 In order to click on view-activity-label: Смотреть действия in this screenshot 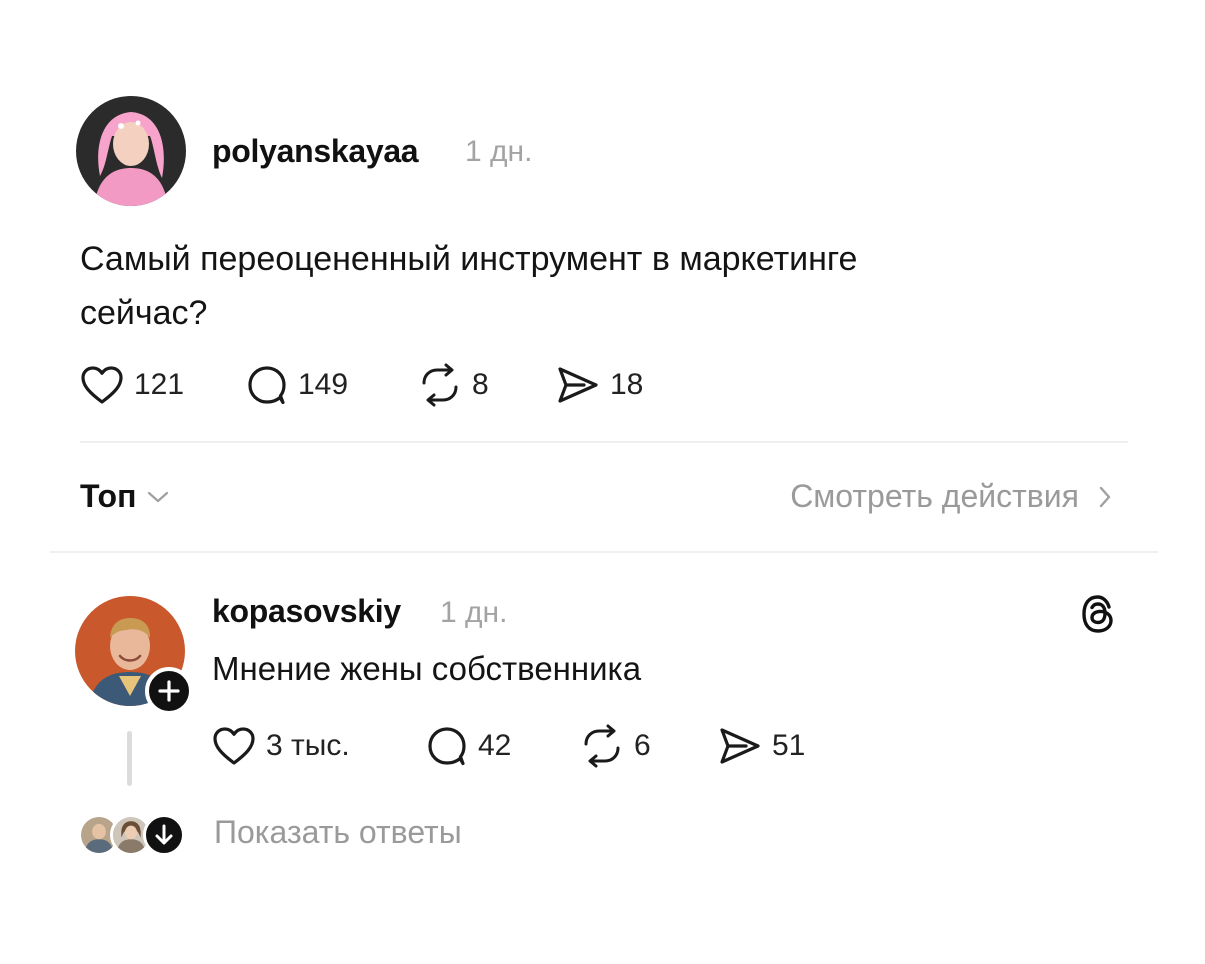, I will do `click(934, 496)`.